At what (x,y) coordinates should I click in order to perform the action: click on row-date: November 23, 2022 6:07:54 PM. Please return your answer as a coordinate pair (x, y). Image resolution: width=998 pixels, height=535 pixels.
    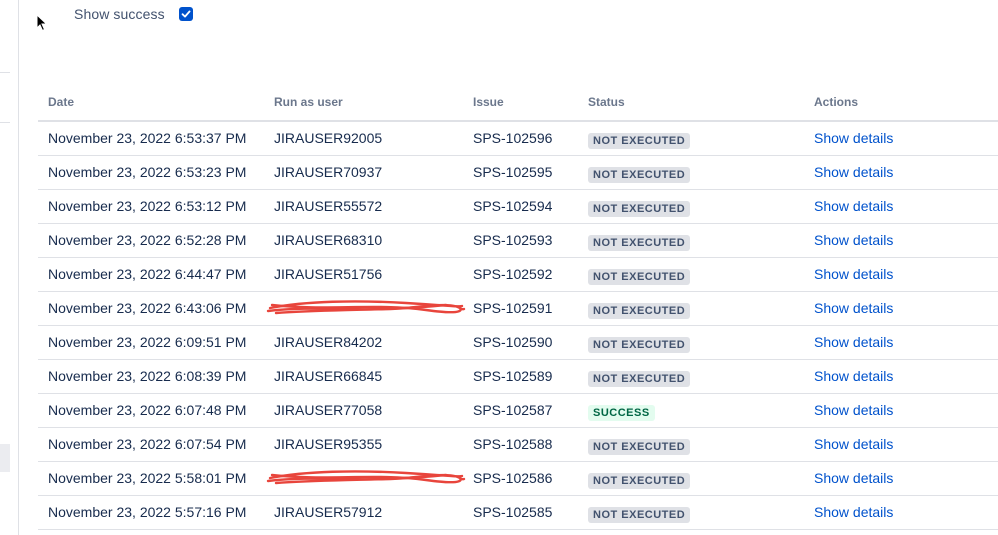
    Looking at the image, I should click on (147, 444).